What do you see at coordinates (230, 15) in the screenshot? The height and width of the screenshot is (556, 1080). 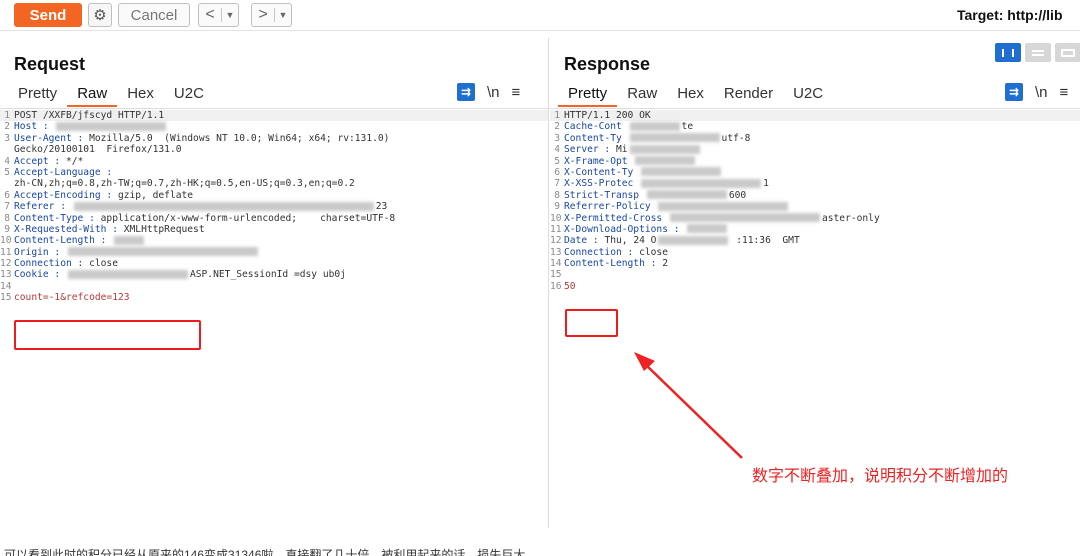 I see `back-dropdown-icon: ▼` at bounding box center [230, 15].